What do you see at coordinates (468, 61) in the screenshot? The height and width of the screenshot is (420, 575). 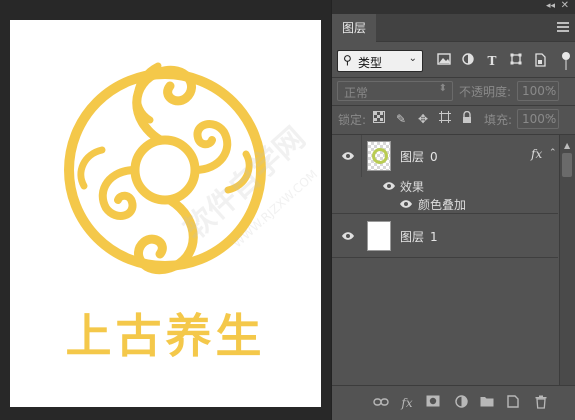 I see `adjustment-filter-icon` at bounding box center [468, 61].